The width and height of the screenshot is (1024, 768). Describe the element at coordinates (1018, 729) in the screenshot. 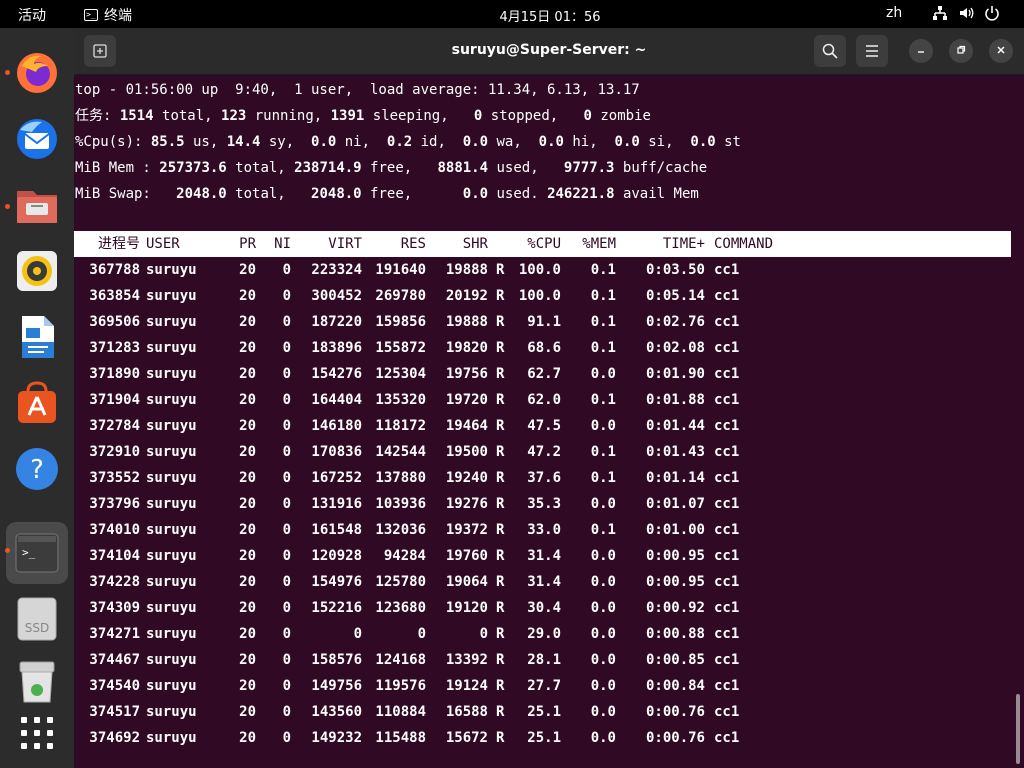

I see `scrollbar` at that location.